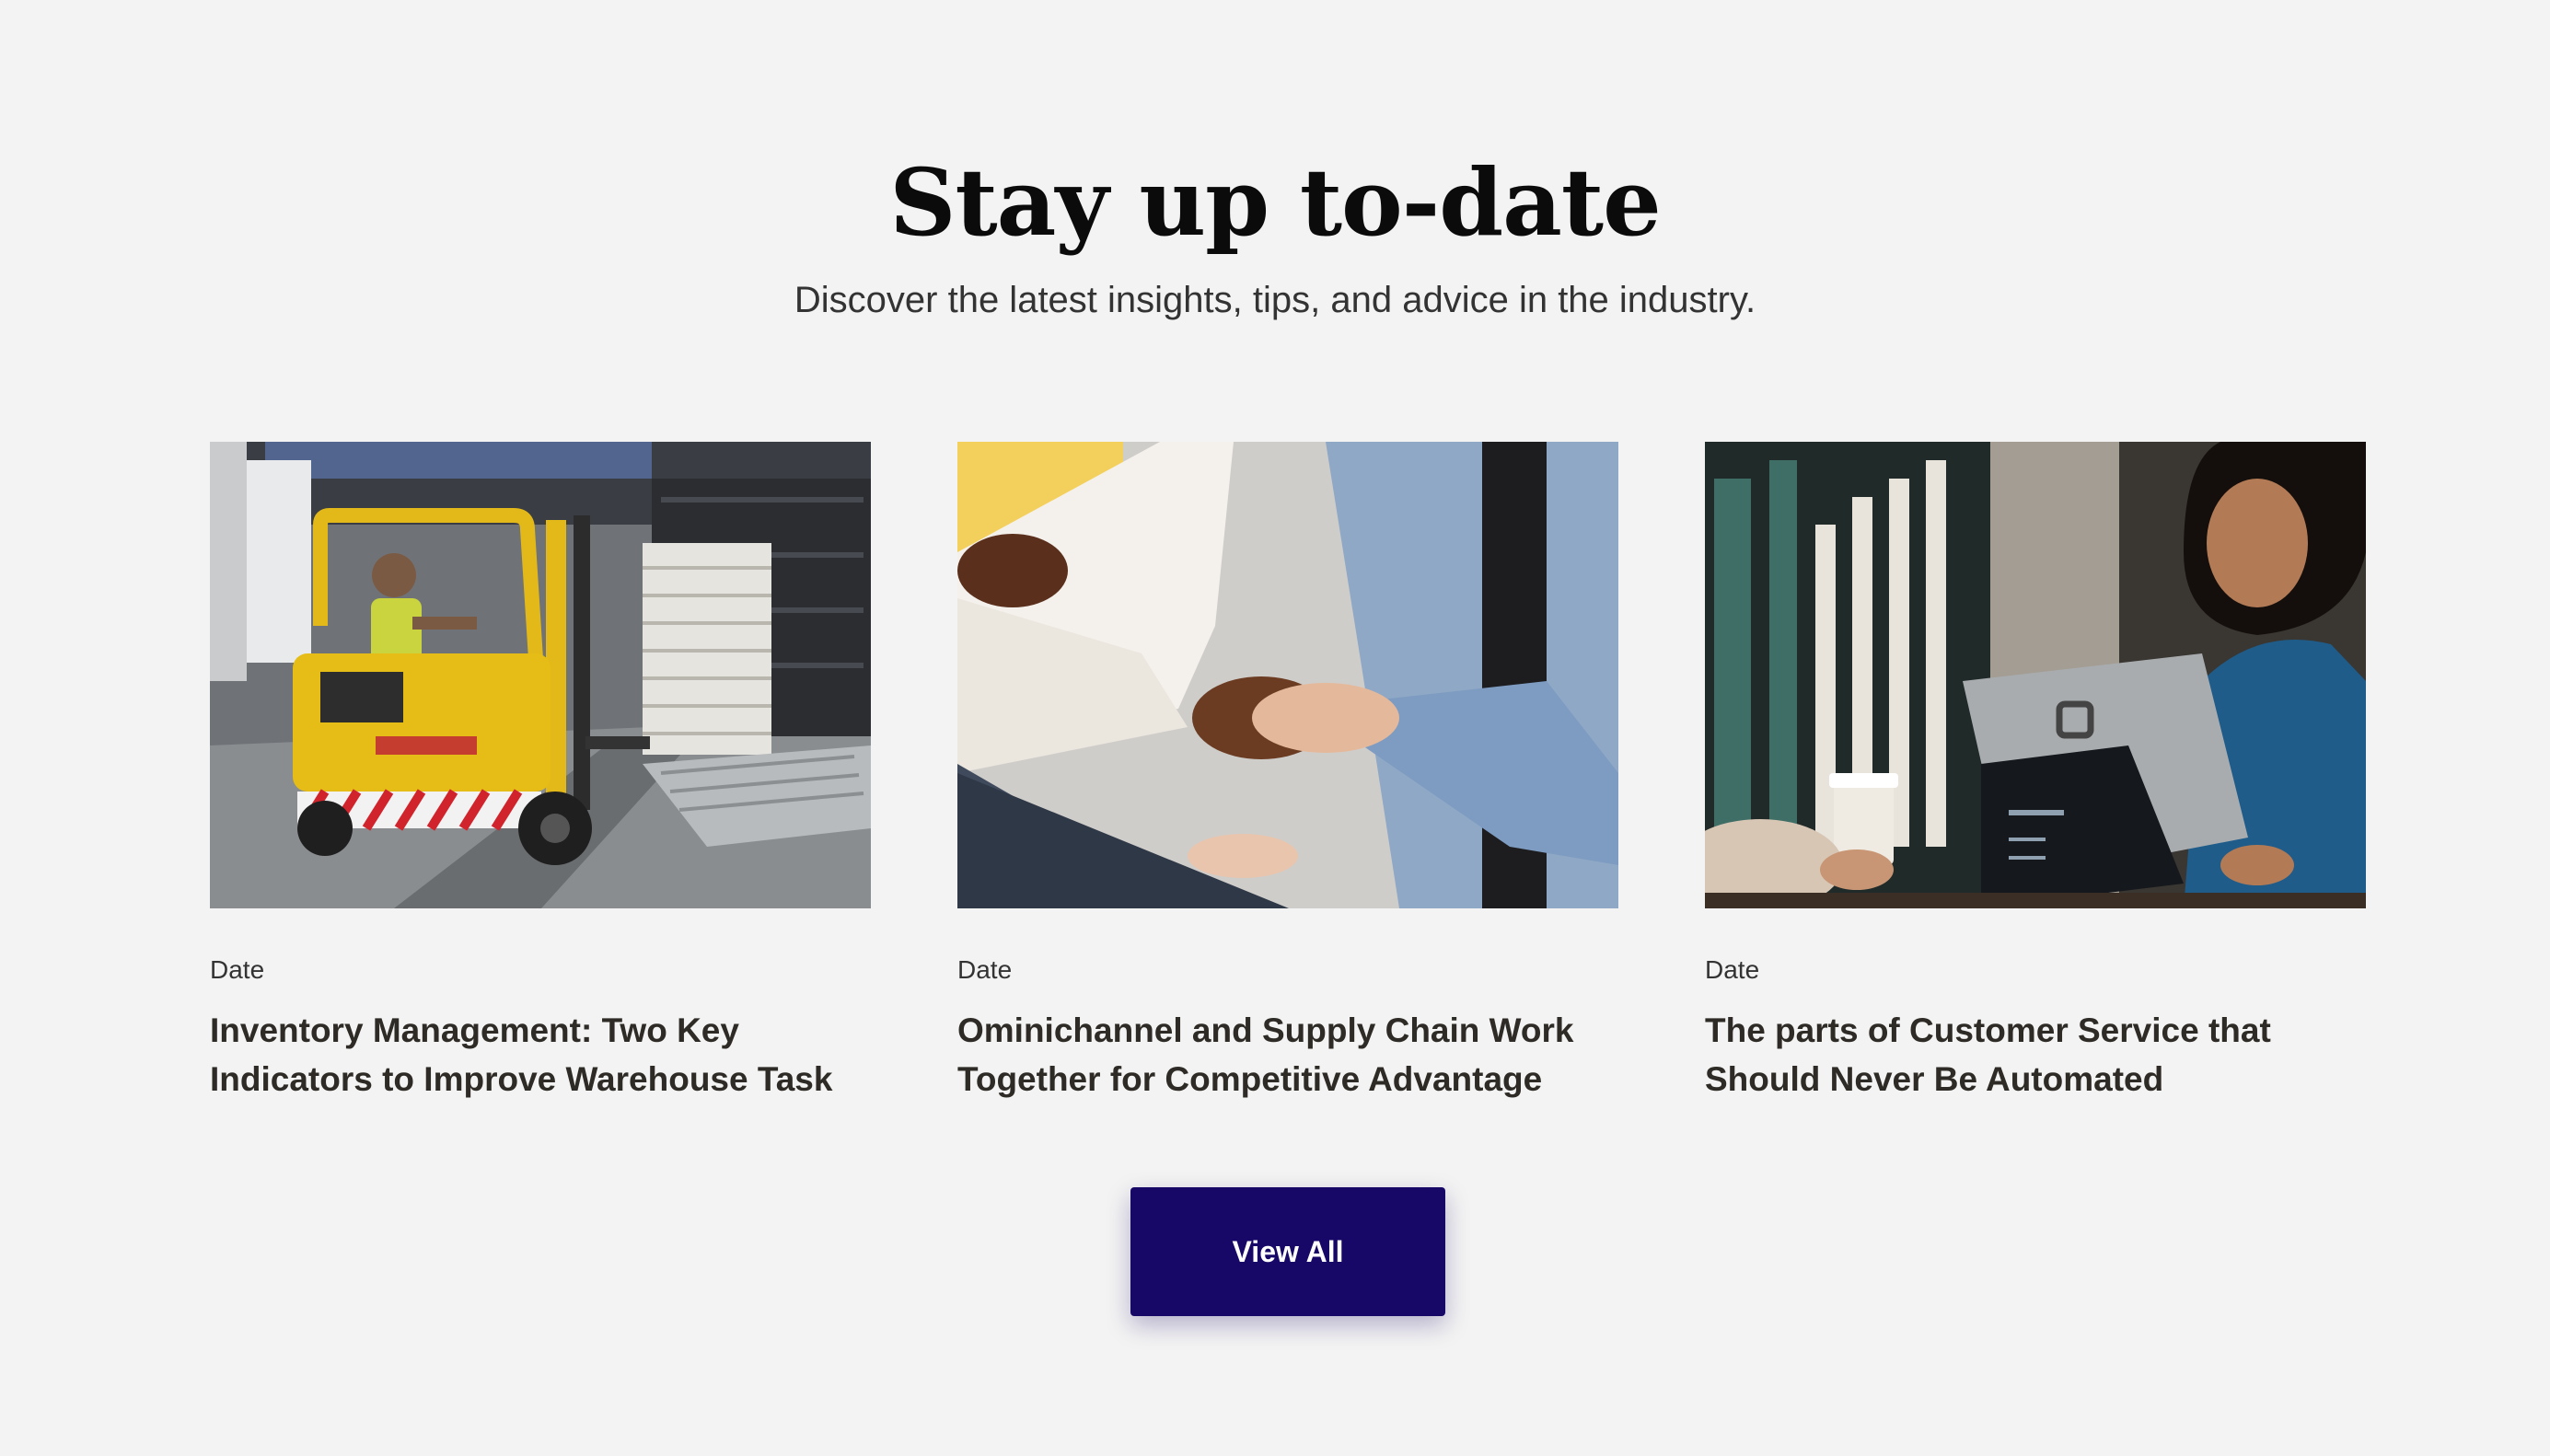 The width and height of the screenshot is (2550, 1456). What do you see at coordinates (540, 675) in the screenshot?
I see `forklift-warehouse-photo` at bounding box center [540, 675].